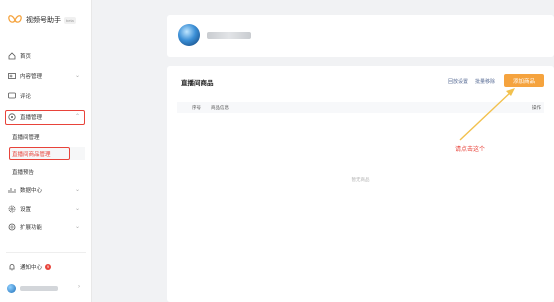 Image resolution: width=554 pixels, height=302 pixels. I want to click on sidebar-item-label: 评论, so click(26, 97).